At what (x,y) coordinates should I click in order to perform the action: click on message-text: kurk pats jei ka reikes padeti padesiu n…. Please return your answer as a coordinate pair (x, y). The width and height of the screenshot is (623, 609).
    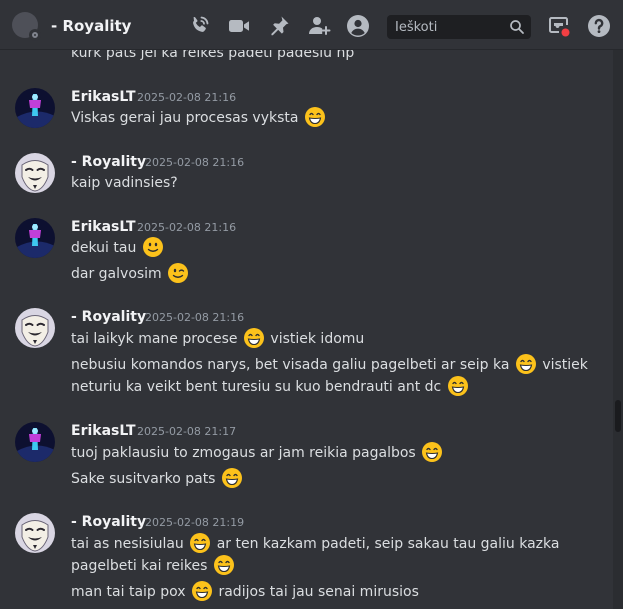
    Looking at the image, I should click on (213, 55).